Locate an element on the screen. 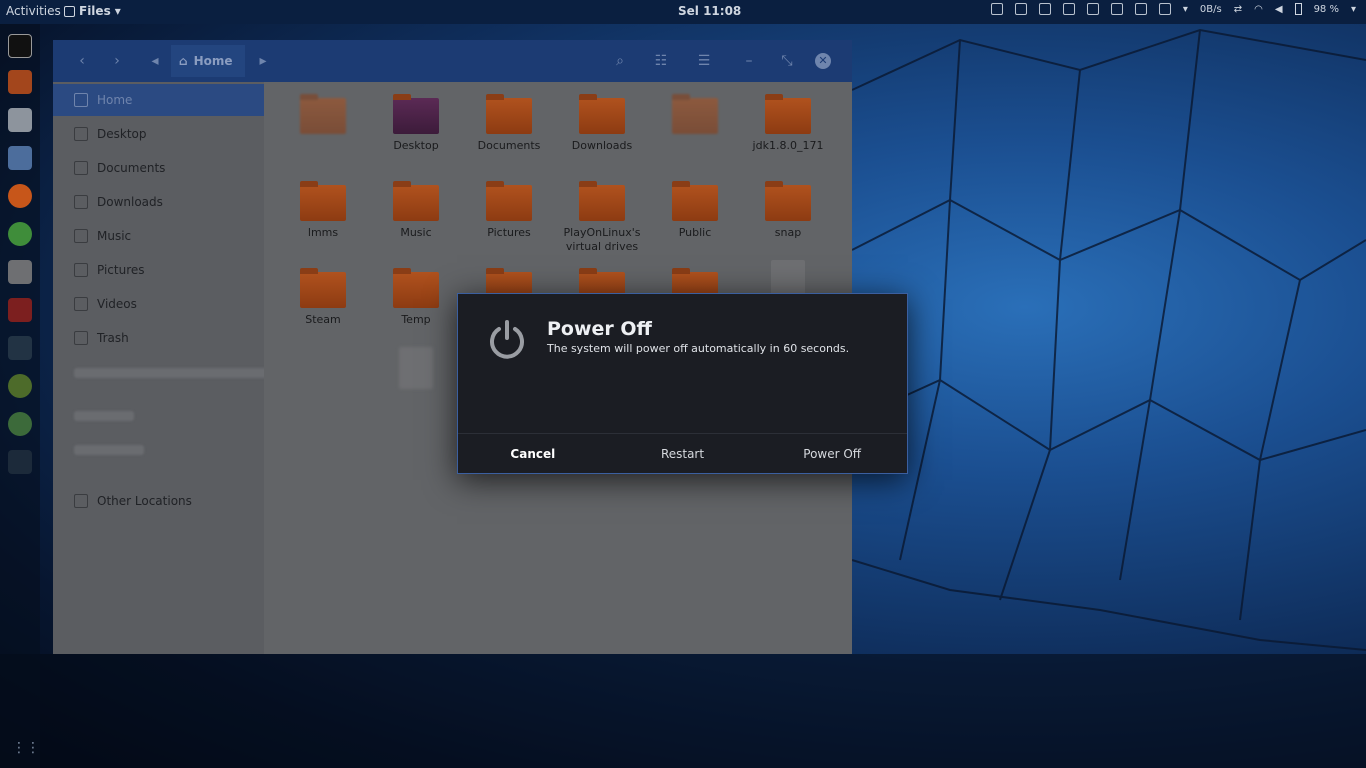 This screenshot has height=768, width=1366. maximize-icon: ⤡ is located at coordinates (787, 61).